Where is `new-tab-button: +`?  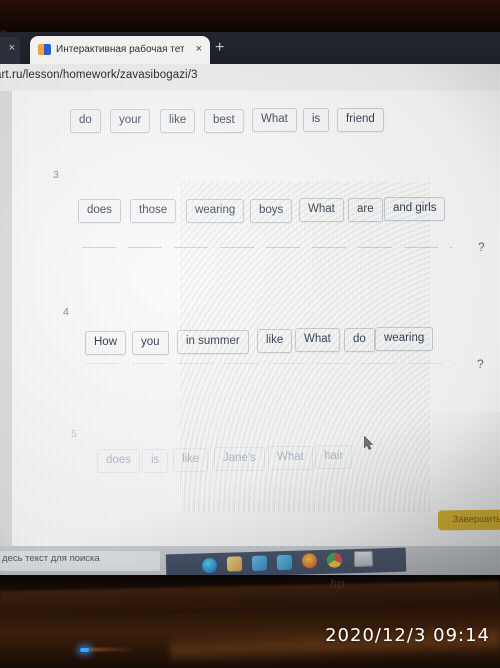
new-tab-button: + is located at coordinates (219, 48).